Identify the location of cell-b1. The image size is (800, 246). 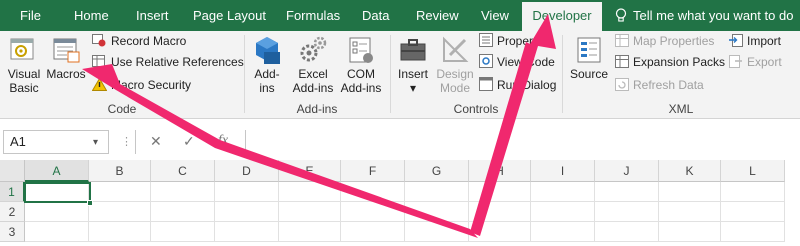
(120, 192).